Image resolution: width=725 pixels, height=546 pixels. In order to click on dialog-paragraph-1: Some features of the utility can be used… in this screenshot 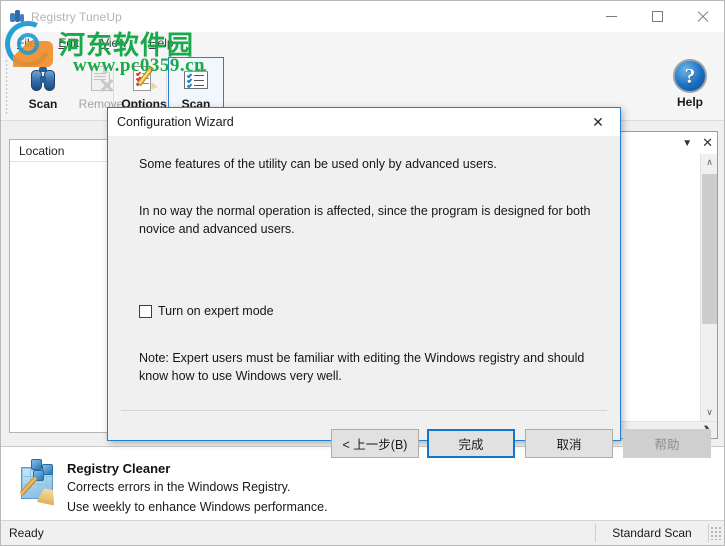, I will do `click(318, 164)`.